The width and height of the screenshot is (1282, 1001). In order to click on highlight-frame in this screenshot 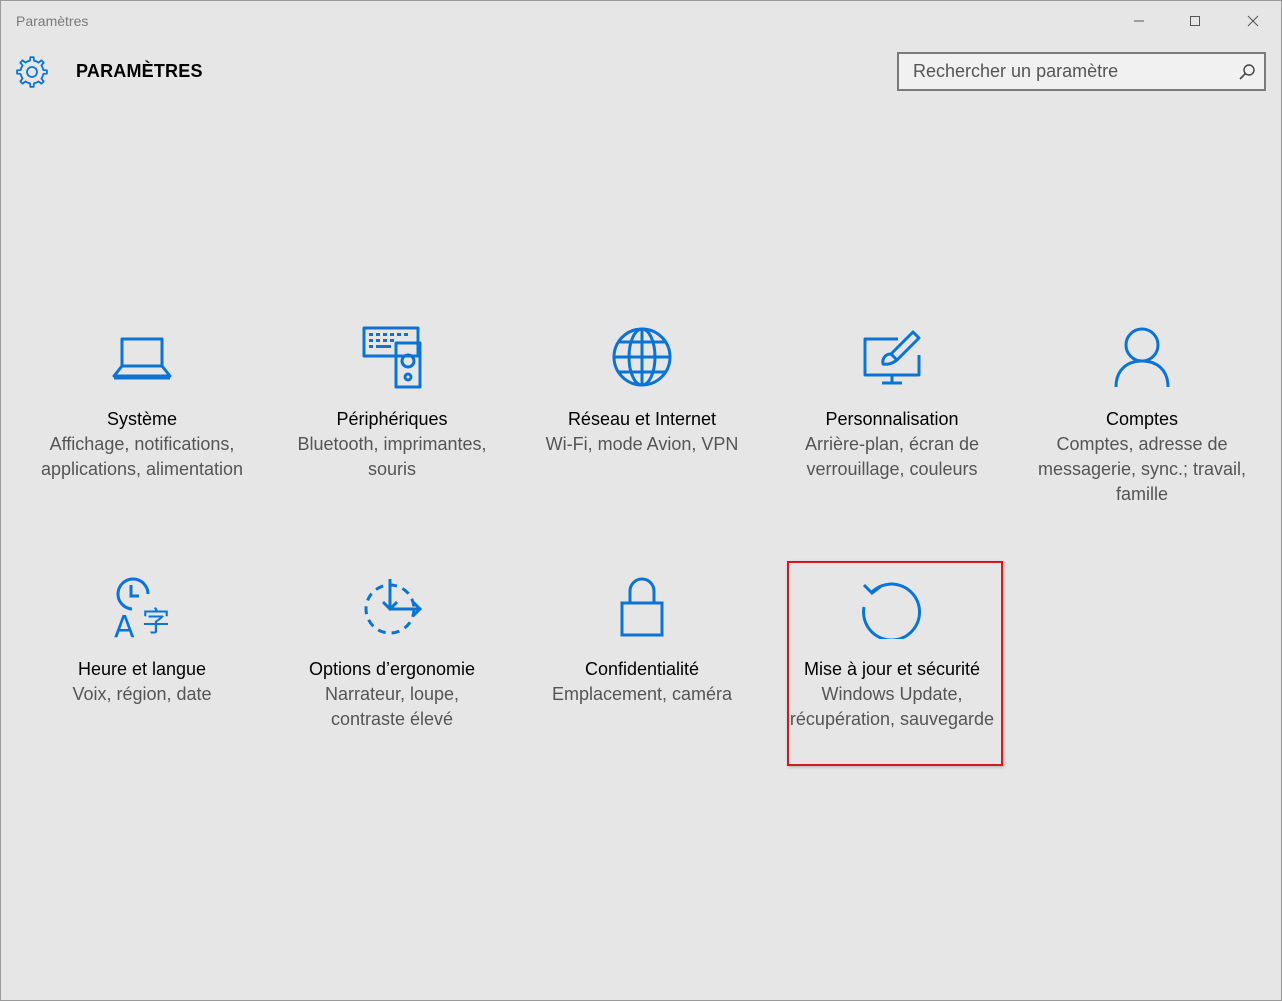, I will do `click(895, 663)`.